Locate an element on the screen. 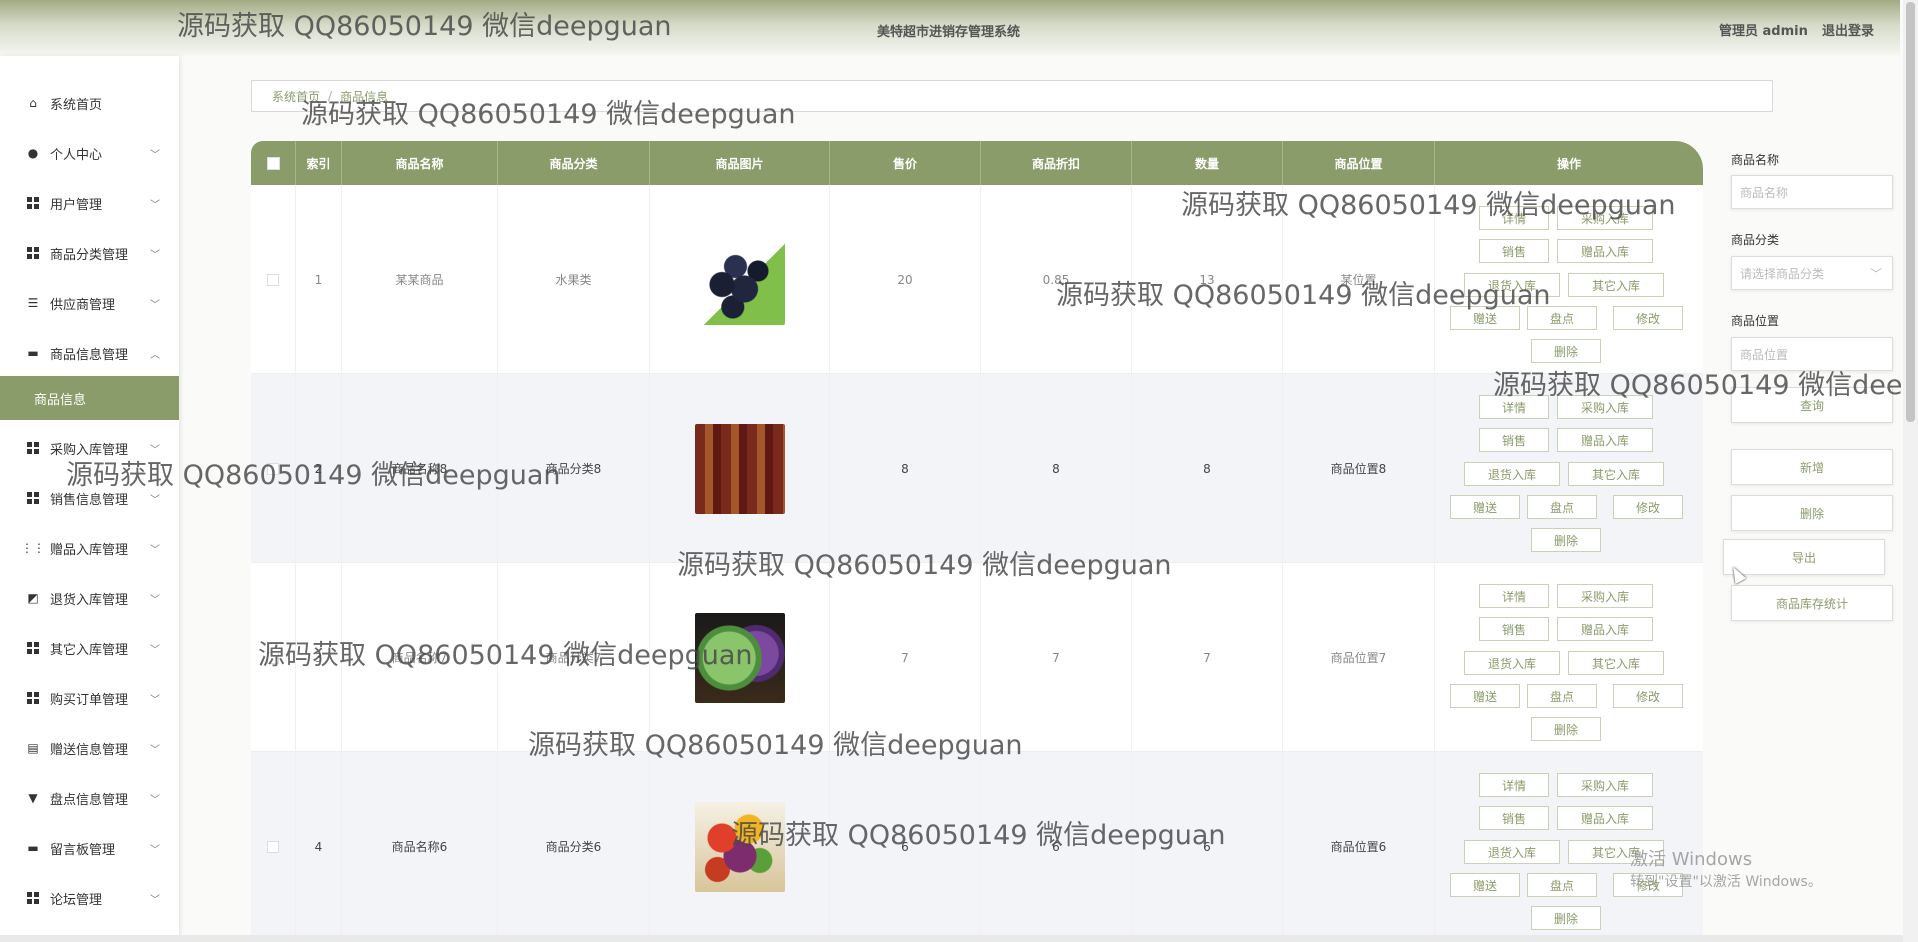 The width and height of the screenshot is (1918, 942). sidebar-item-home: ⌂ 系统首页 is located at coordinates (89, 103).